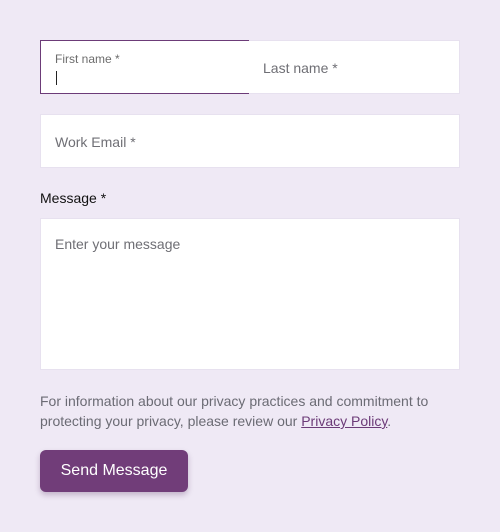  What do you see at coordinates (73, 198) in the screenshot?
I see `message-label: Message *` at bounding box center [73, 198].